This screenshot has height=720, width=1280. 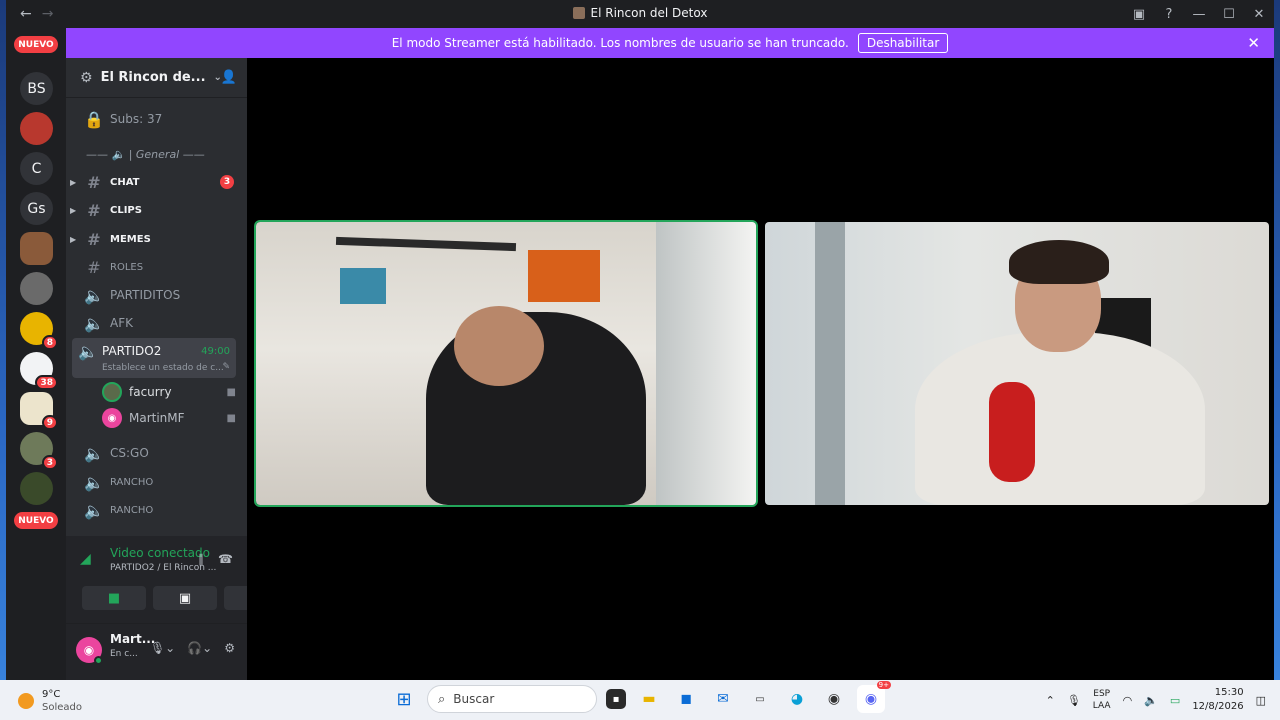 I want to click on guild-gs: Gs, so click(x=36, y=208).